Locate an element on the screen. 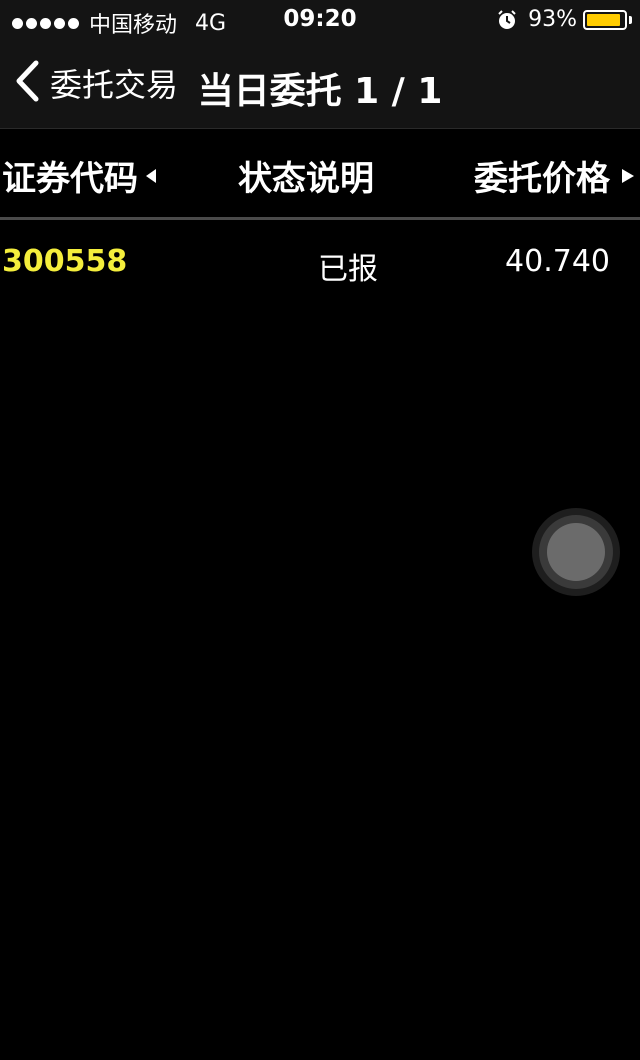 The image size is (640, 1060). column-header-code: 证券代码 is located at coordinates (79, 175).